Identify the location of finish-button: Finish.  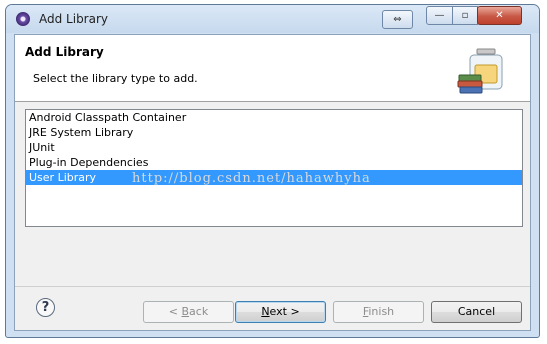
(378, 312).